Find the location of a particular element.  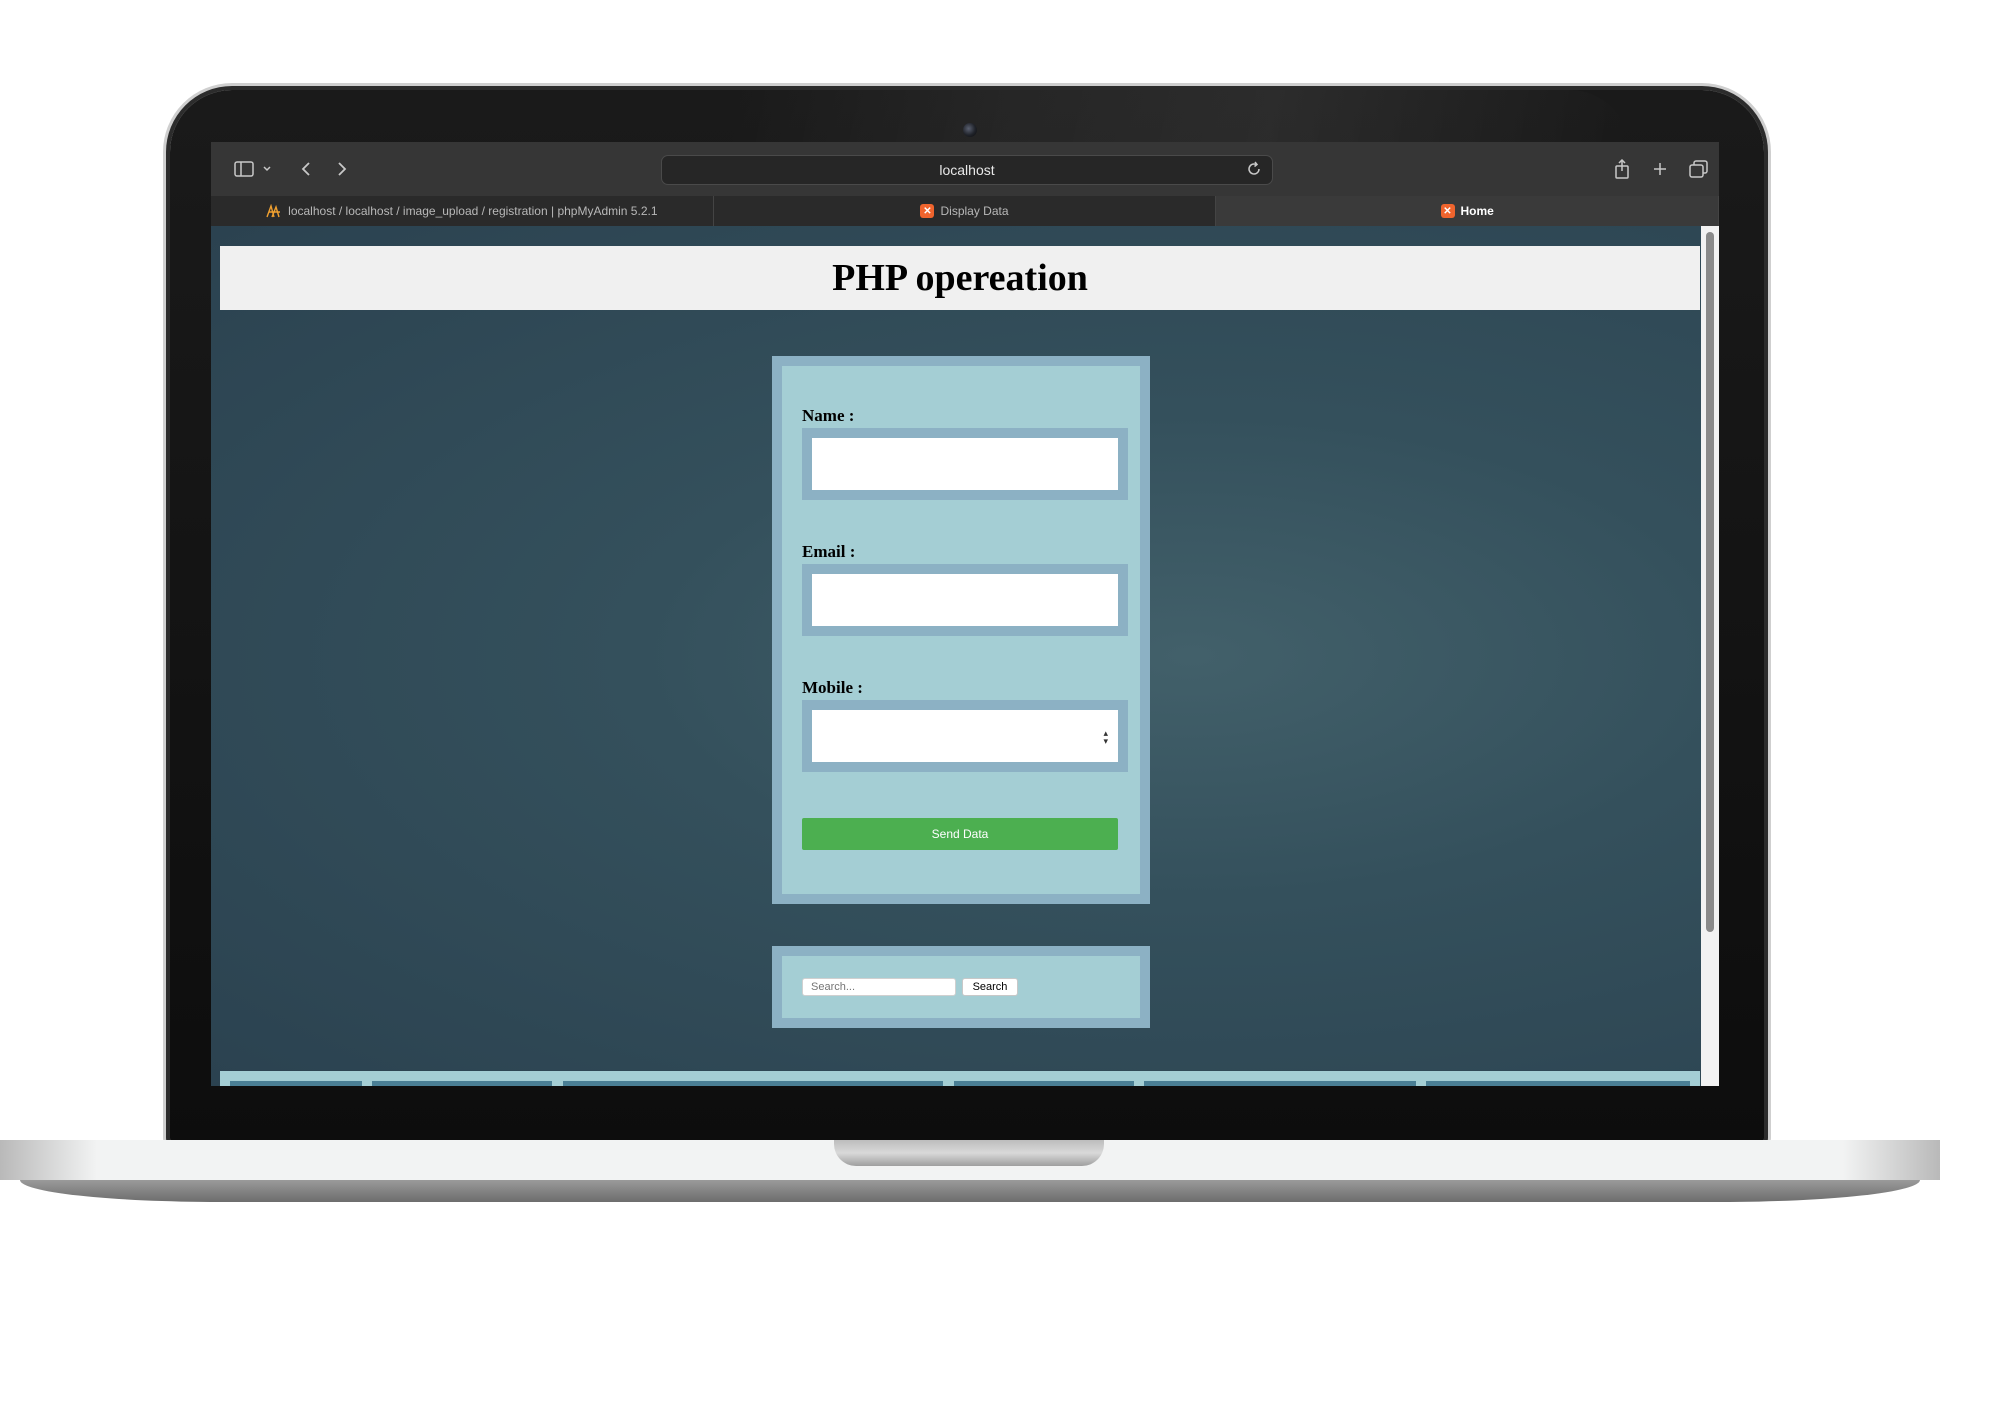

tab-display-data: ✕ Display Data is located at coordinates (965, 211).